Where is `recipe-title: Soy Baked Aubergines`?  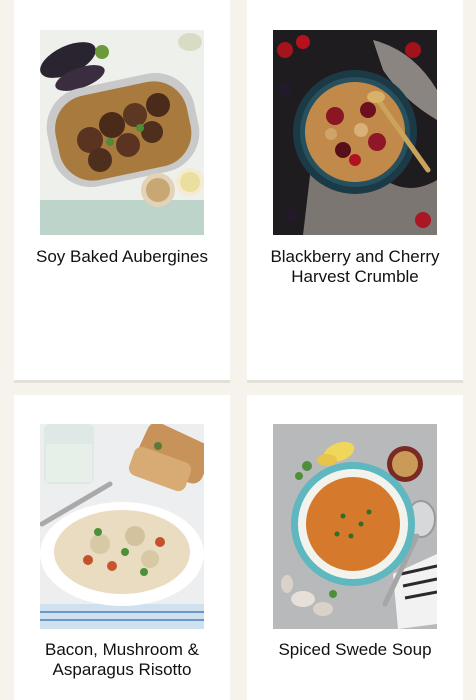
recipe-title: Soy Baked Aubergines is located at coordinates (122, 257).